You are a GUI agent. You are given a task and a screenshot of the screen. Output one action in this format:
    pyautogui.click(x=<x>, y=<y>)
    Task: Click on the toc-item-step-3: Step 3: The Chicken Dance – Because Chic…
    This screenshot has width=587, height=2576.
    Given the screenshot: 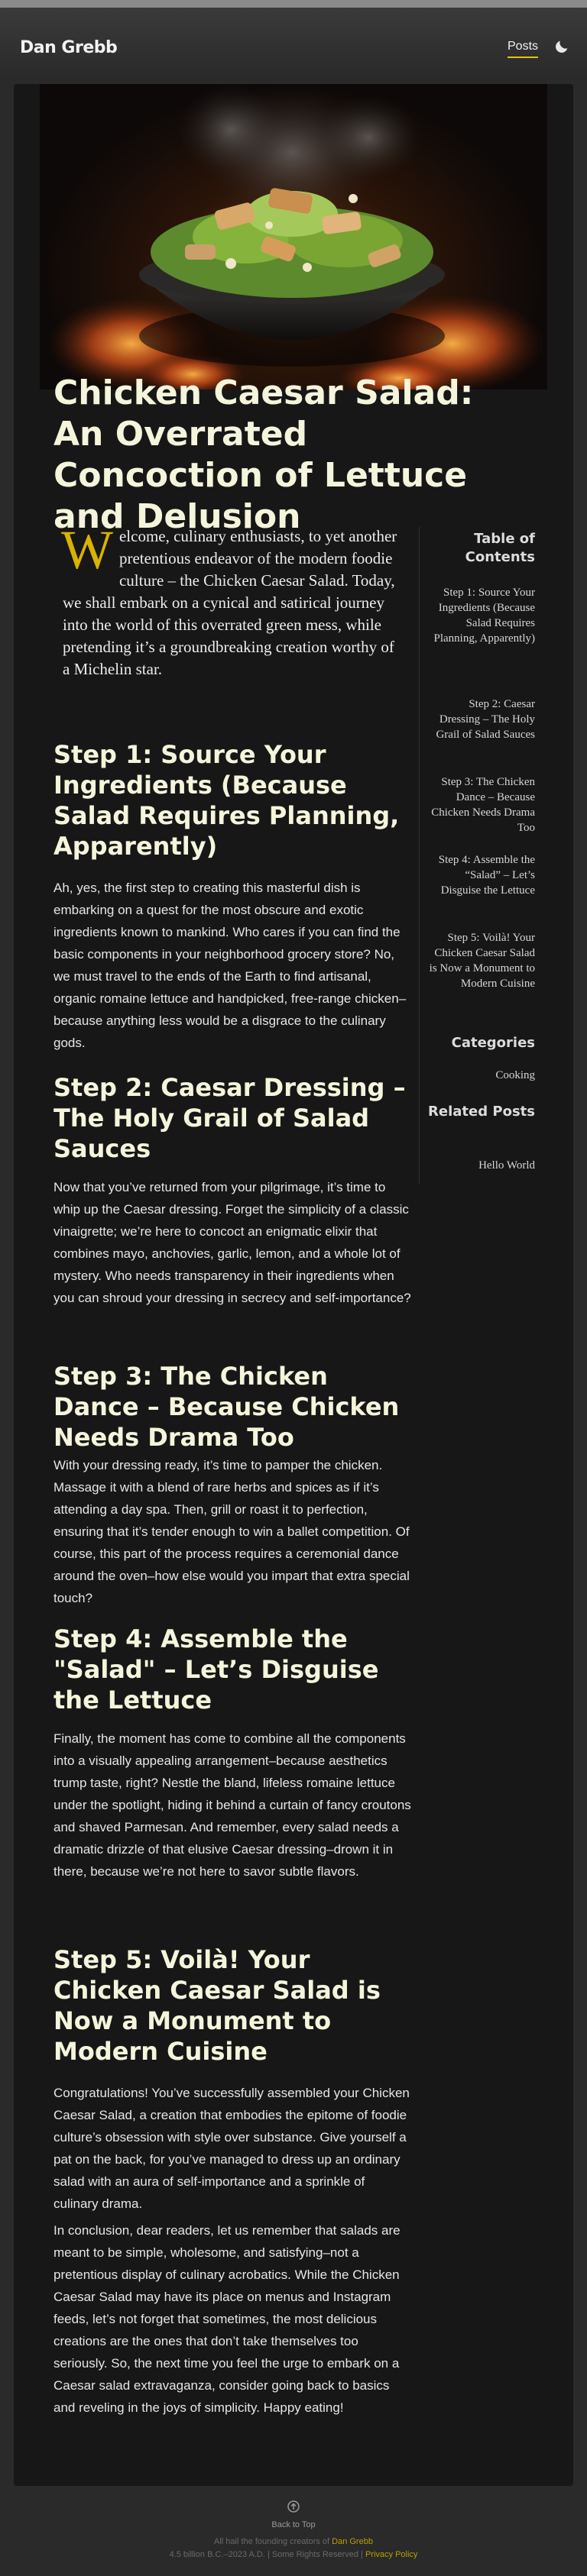 What is the action you would take?
    pyautogui.click(x=481, y=805)
    